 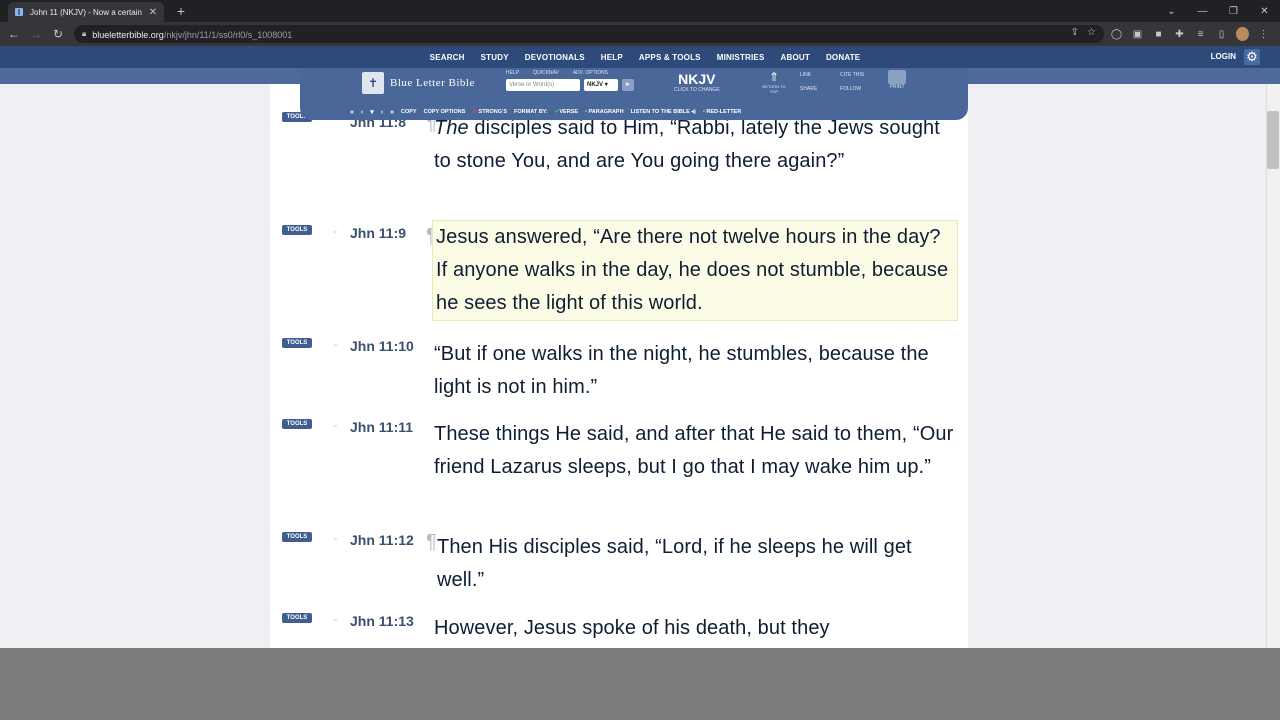 What do you see at coordinates (1202, 11) in the screenshot?
I see `minimize-icon: —` at bounding box center [1202, 11].